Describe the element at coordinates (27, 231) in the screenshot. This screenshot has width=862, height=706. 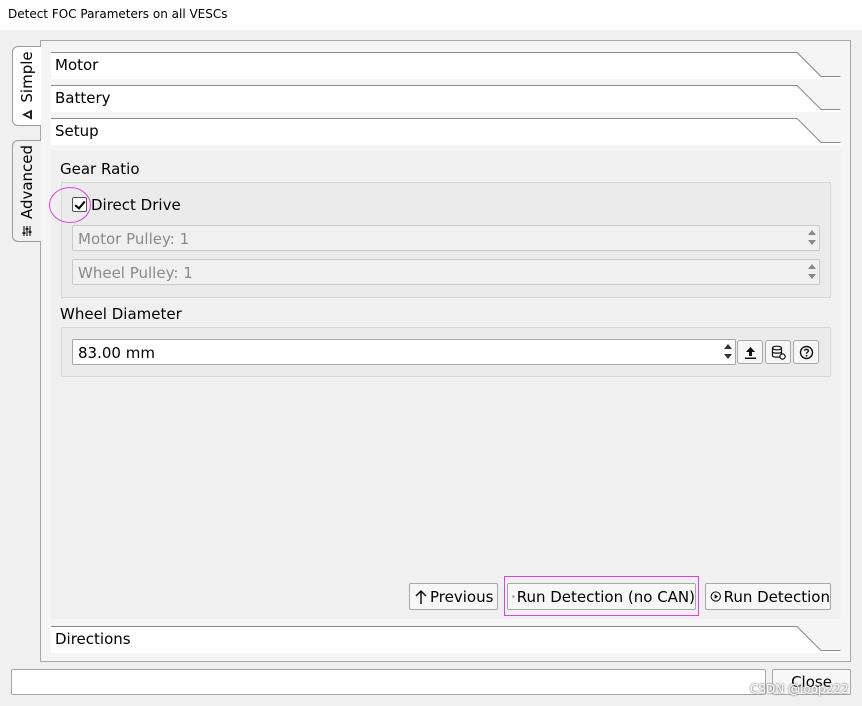
I see `sliders-icon` at that location.